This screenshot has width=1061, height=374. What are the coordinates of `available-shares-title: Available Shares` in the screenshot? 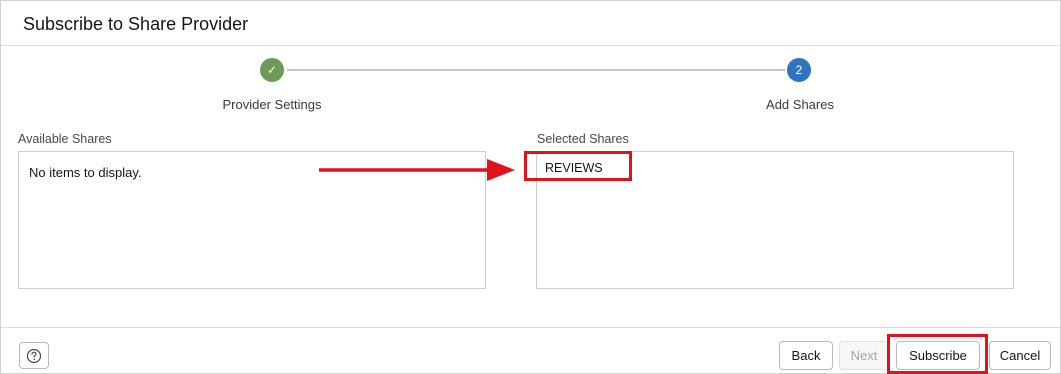 It's located at (65, 139).